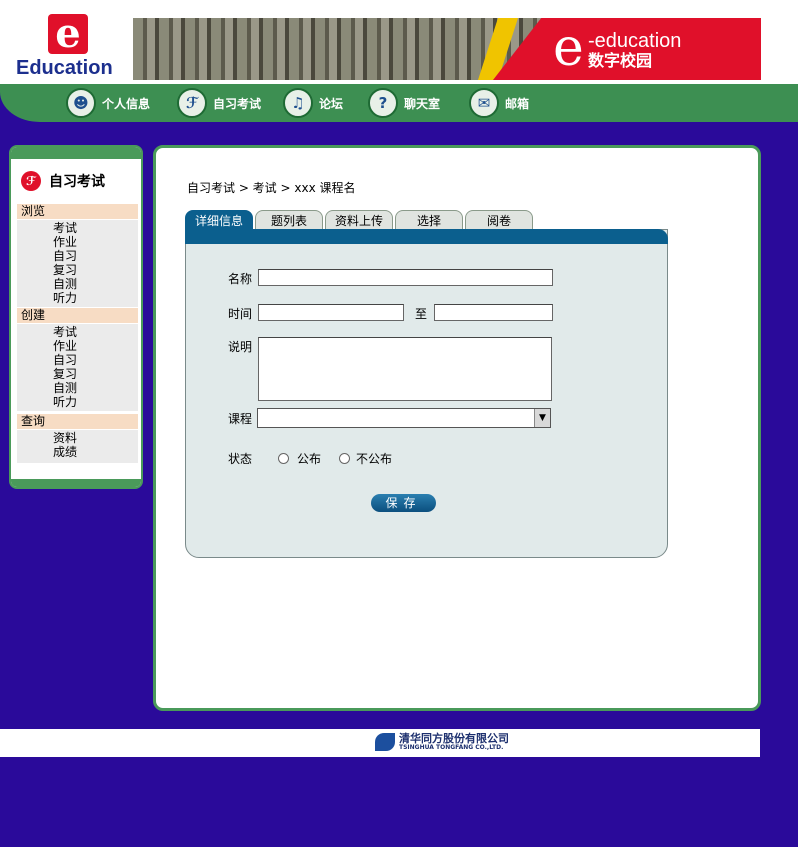 Image resolution: width=798 pixels, height=847 pixels. Describe the element at coordinates (298, 103) in the screenshot. I see `microphone-icon: ♫` at that location.